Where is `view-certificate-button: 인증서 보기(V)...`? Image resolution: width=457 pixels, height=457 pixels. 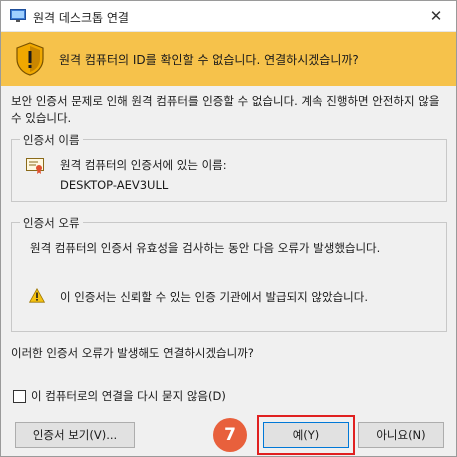
view-certificate-button: 인증서 보기(V)... is located at coordinates (75, 435).